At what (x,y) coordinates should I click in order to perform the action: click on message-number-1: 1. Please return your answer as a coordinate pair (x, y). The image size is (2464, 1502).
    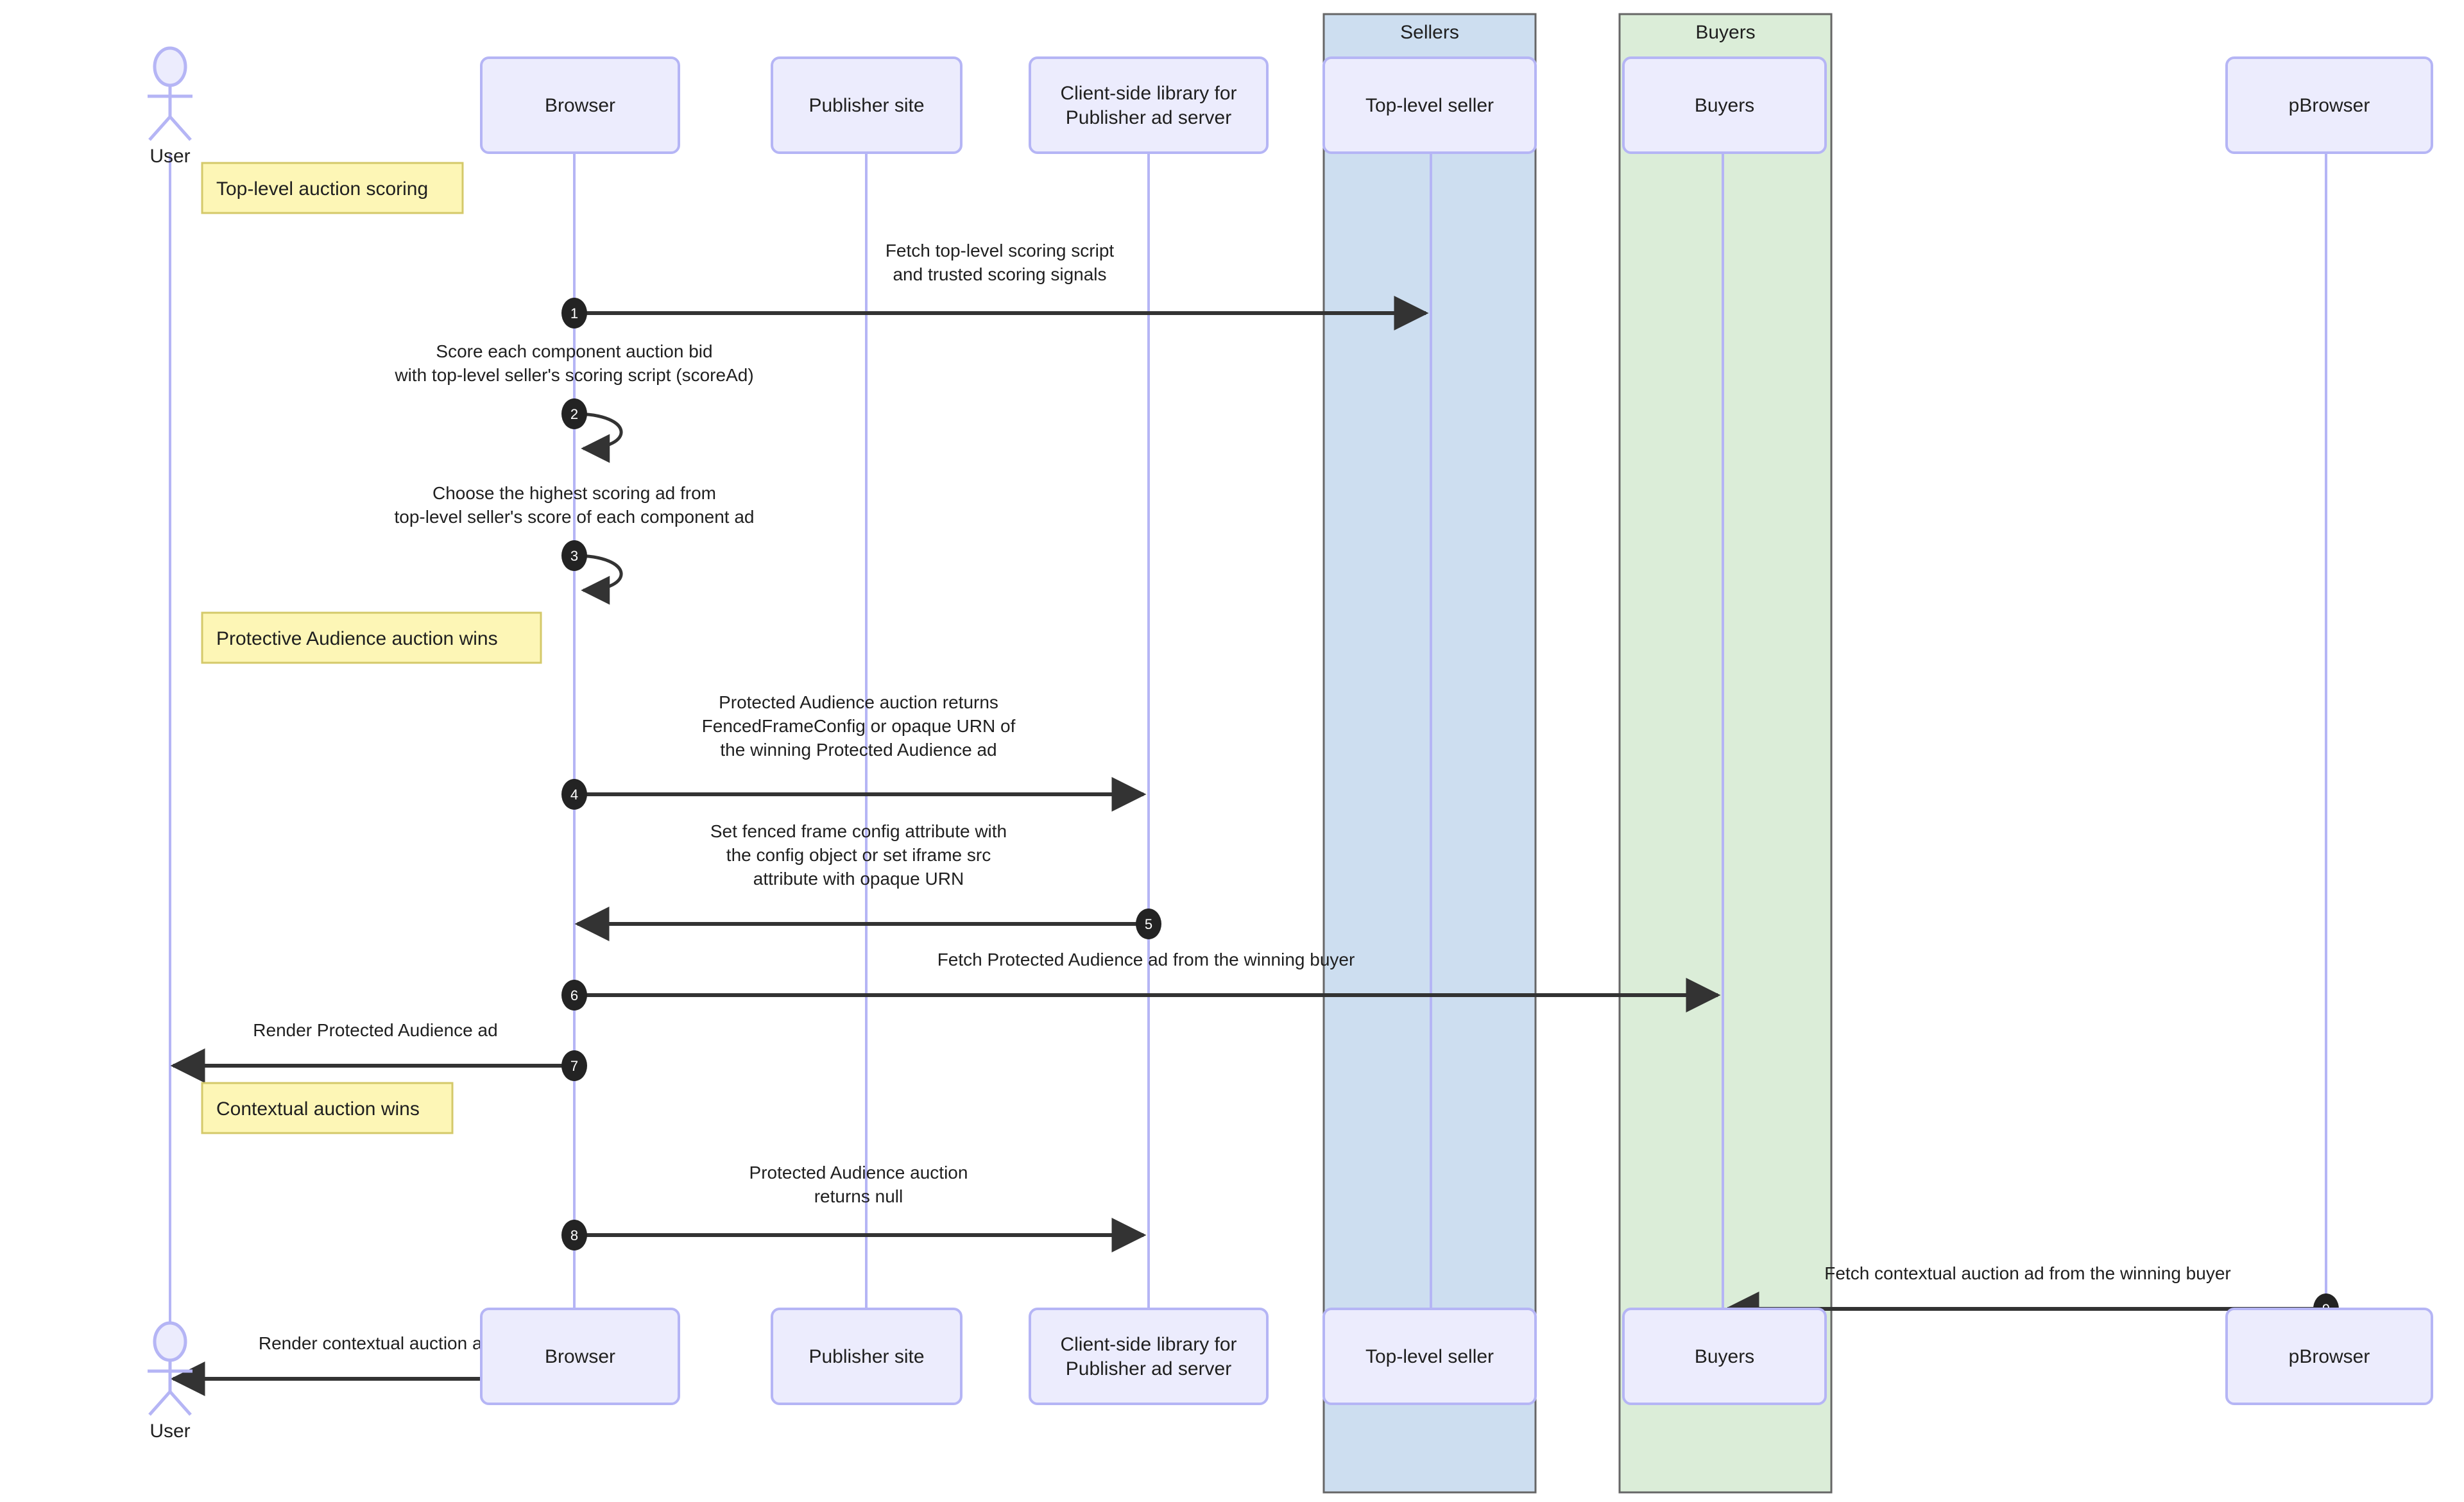
    Looking at the image, I should click on (574, 313).